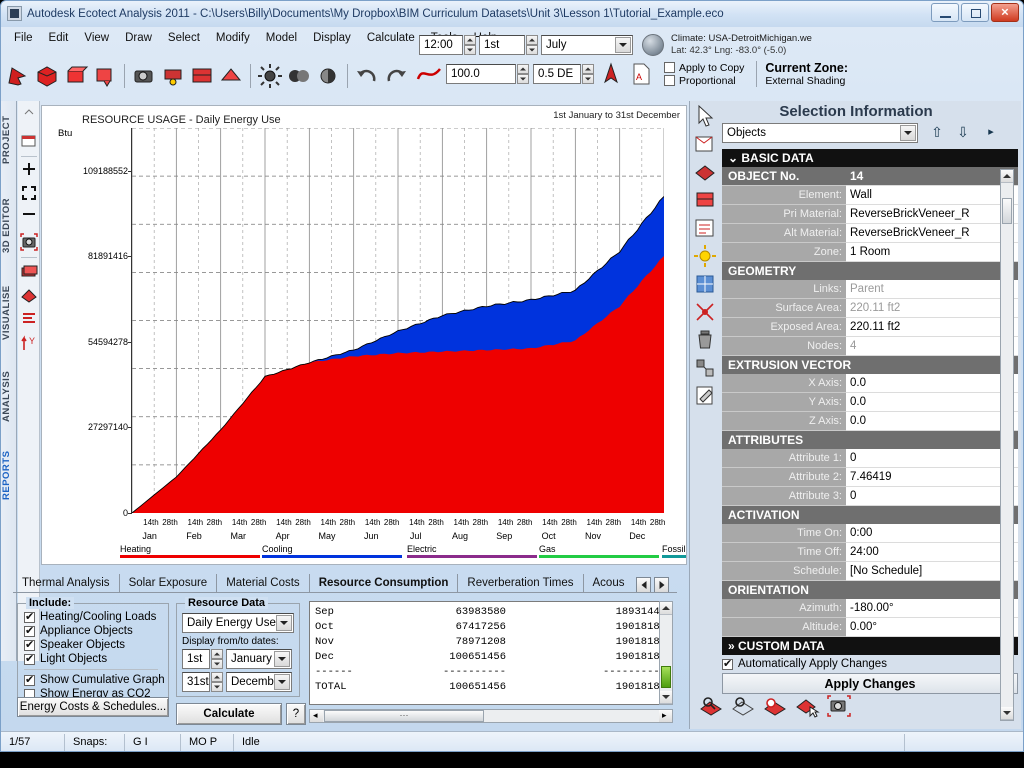  Describe the element at coordinates (665, 716) in the screenshot. I see `scroll-right-icon: ▸` at that location.